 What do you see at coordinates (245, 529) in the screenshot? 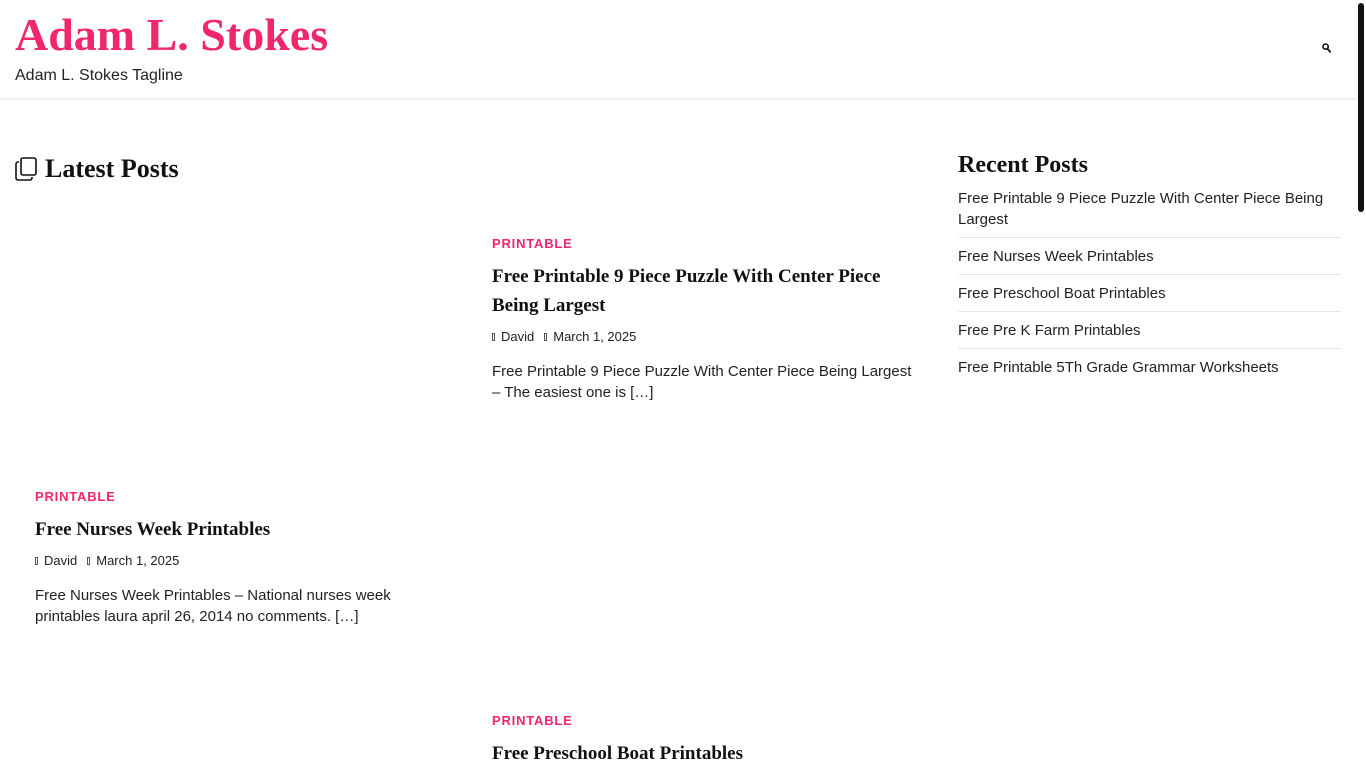
I see `post-title: Free Nurses Week Printables` at bounding box center [245, 529].